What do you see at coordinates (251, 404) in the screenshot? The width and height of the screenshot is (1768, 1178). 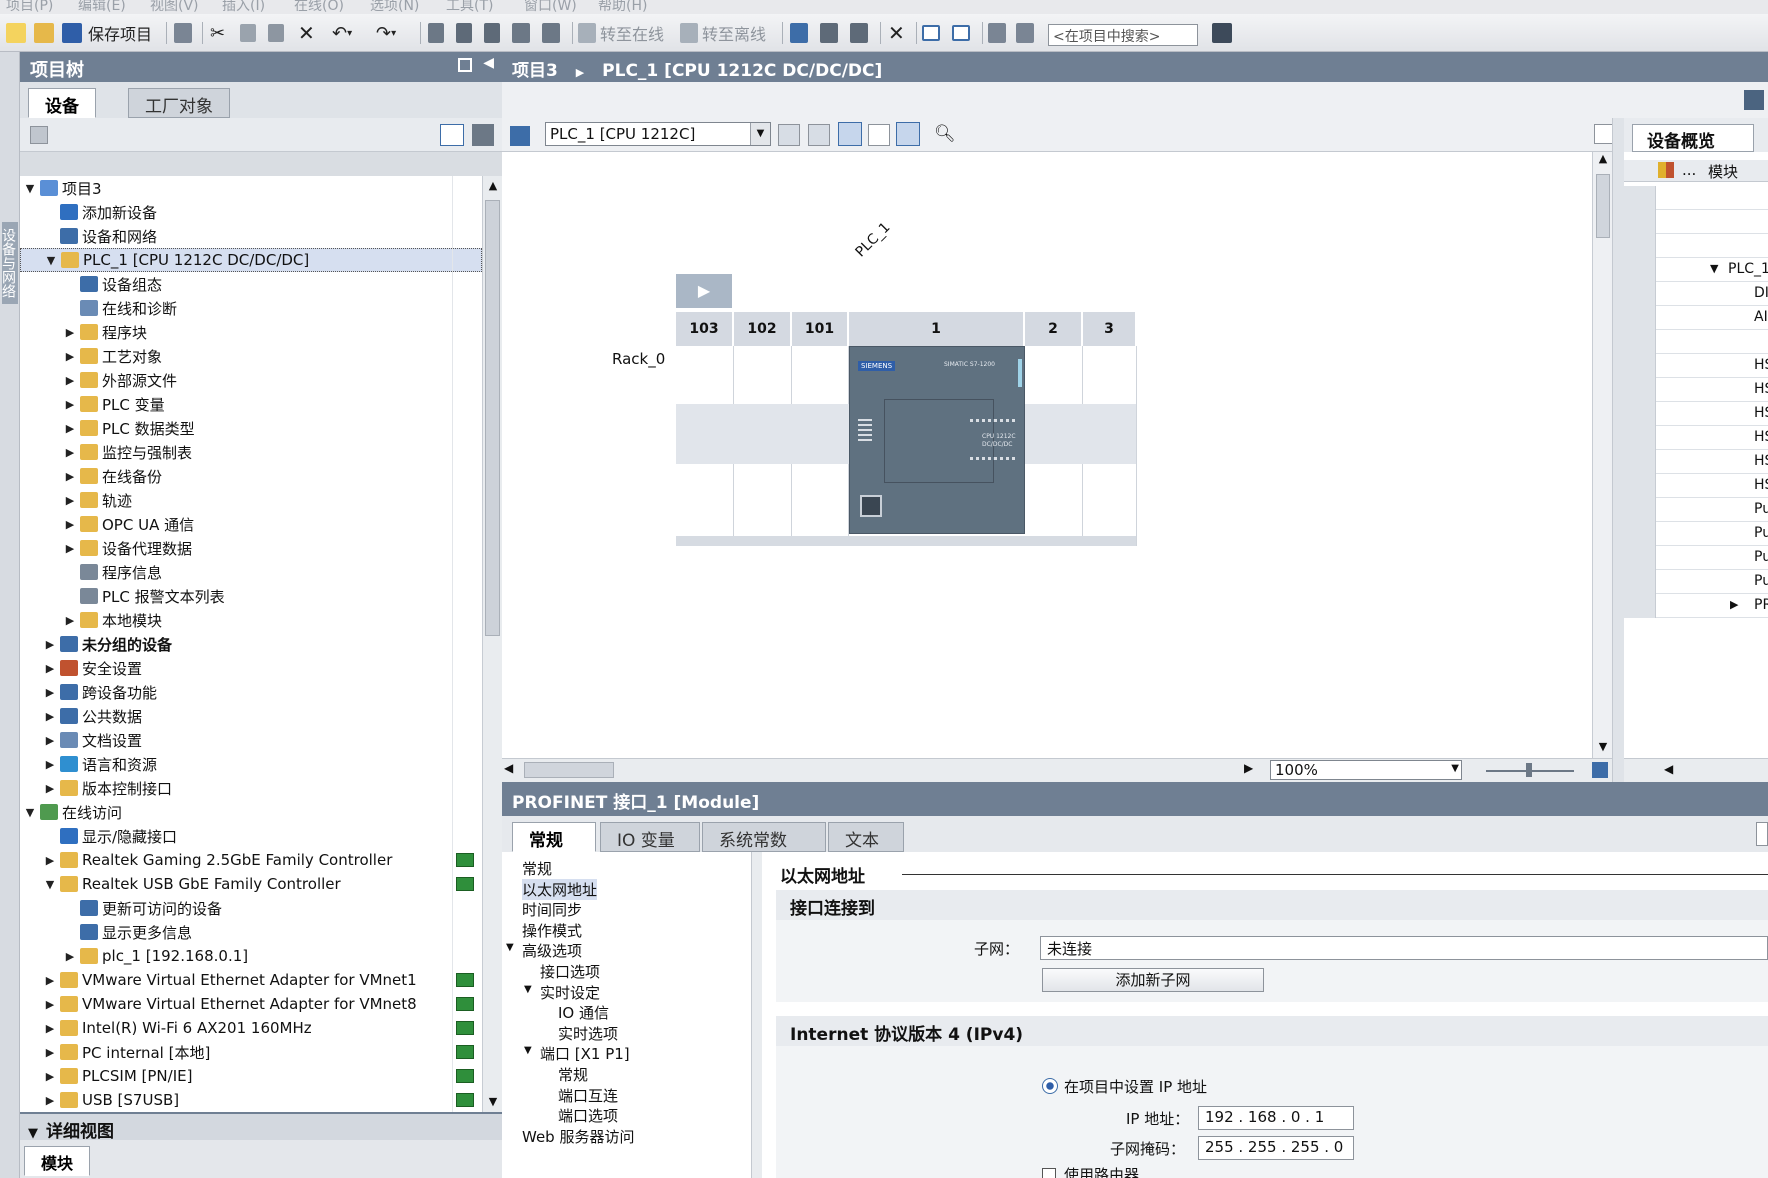 I see `tree-item: ▶ PLC 变量` at bounding box center [251, 404].